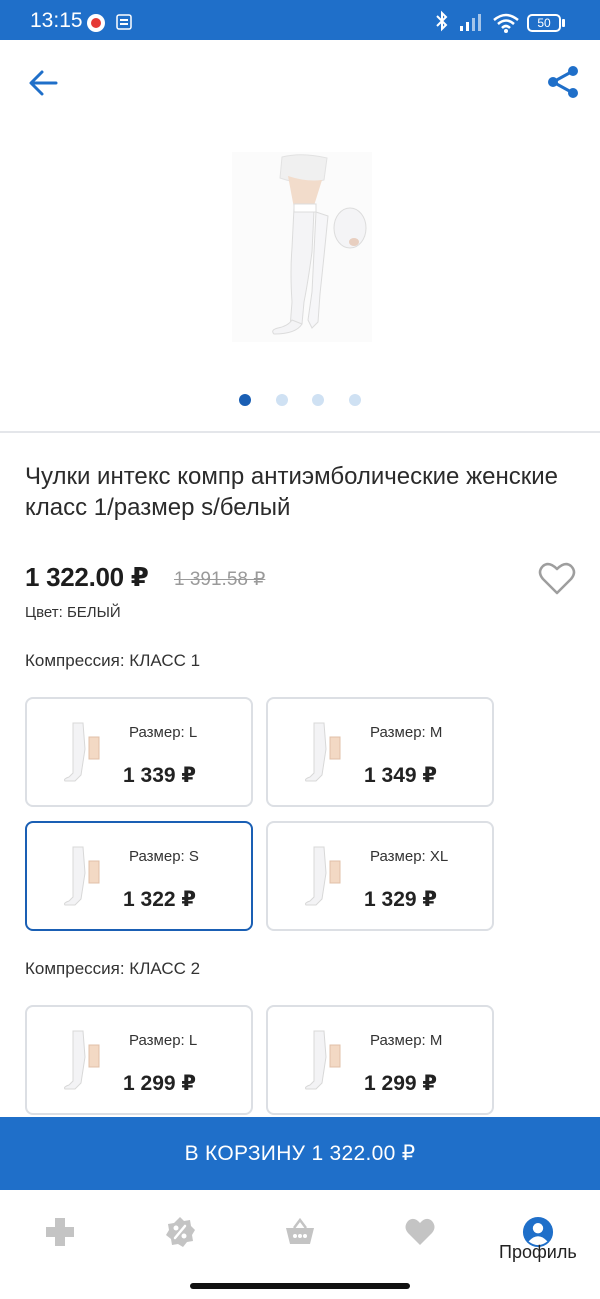 The height and width of the screenshot is (1299, 600). I want to click on variant-card: Размер: L 1 299 ₽, so click(139, 1060).